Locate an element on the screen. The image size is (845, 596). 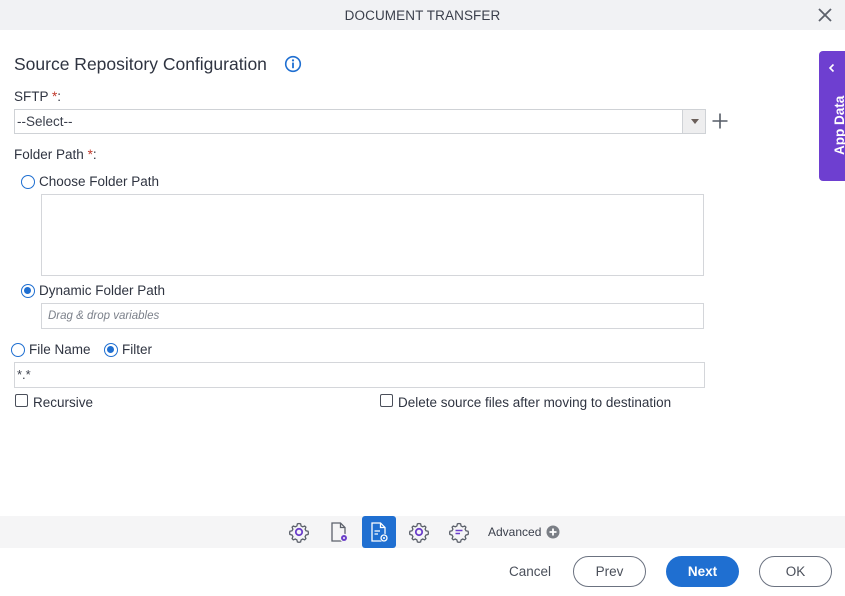
prev-button: Prev is located at coordinates (609, 571).